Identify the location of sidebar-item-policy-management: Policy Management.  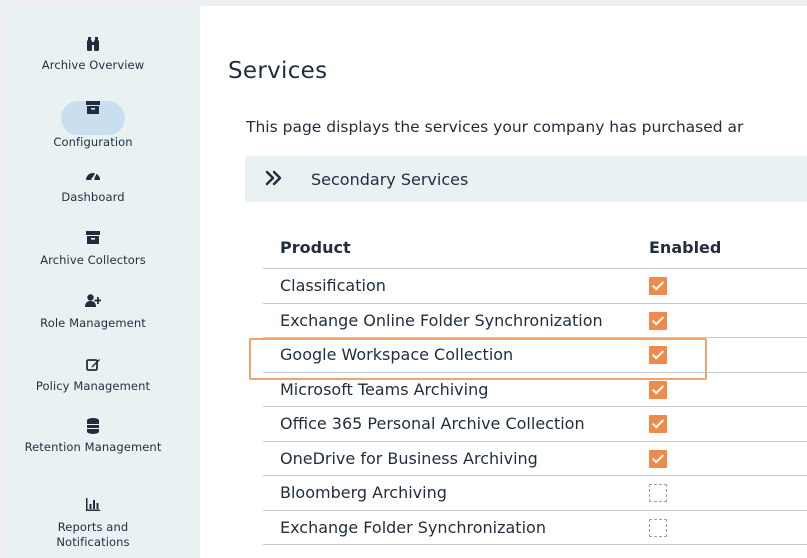
(93, 375).